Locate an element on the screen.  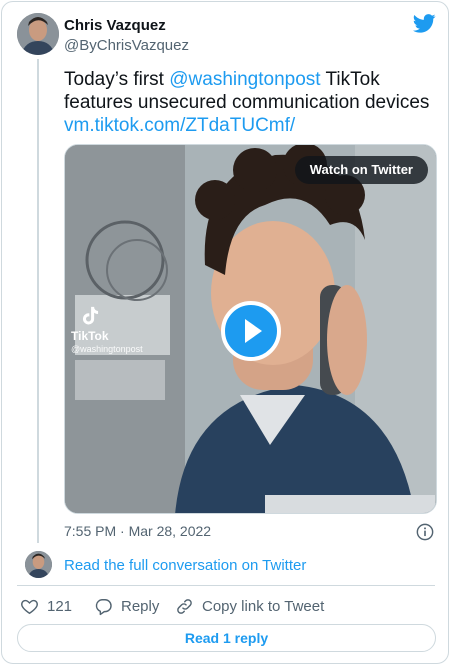
speech-bubble-icon is located at coordinates (103, 606).